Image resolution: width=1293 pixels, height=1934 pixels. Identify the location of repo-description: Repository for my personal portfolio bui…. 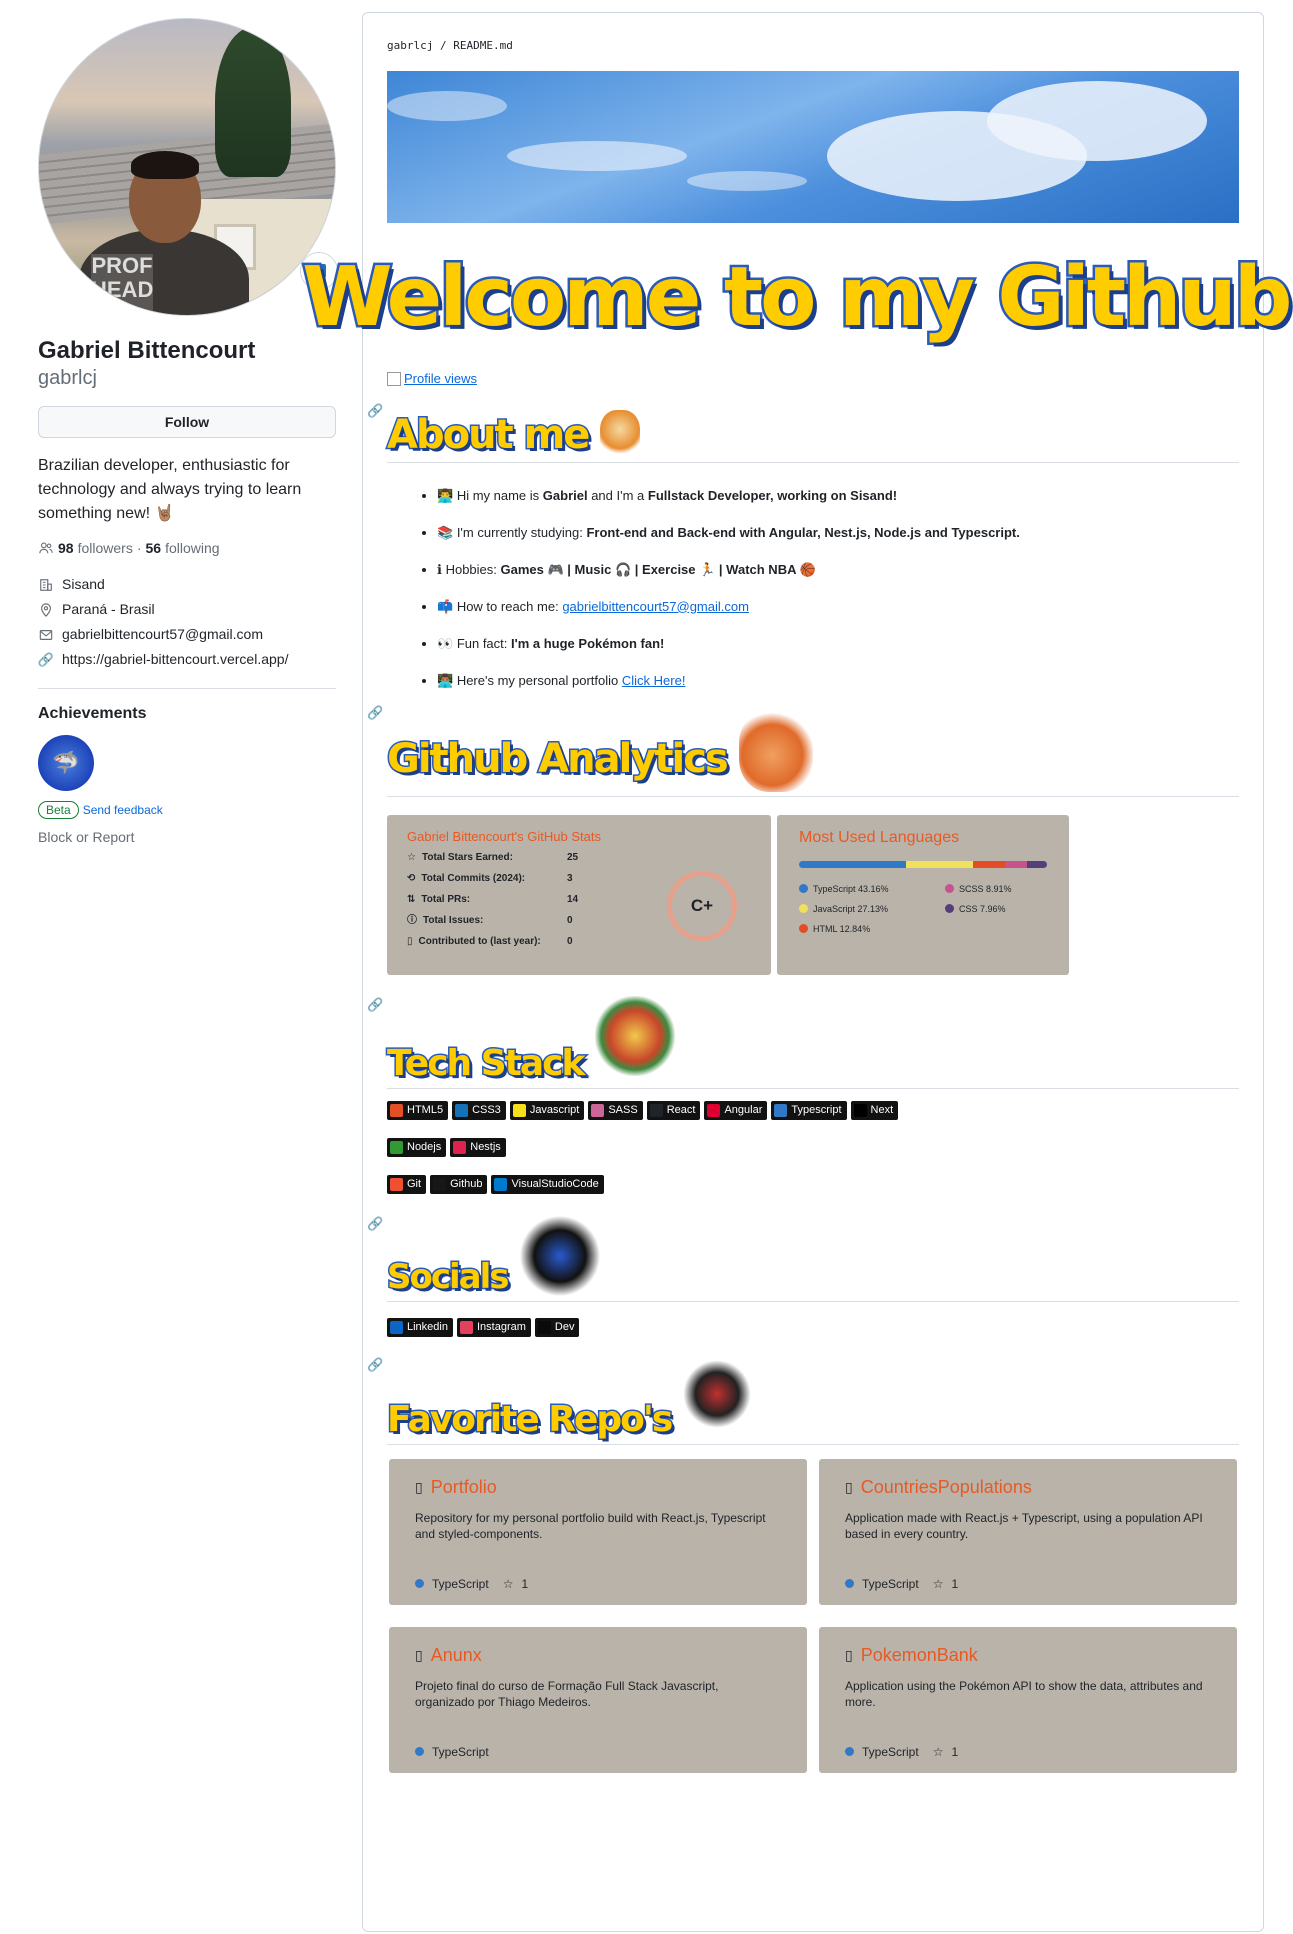
(590, 1525).